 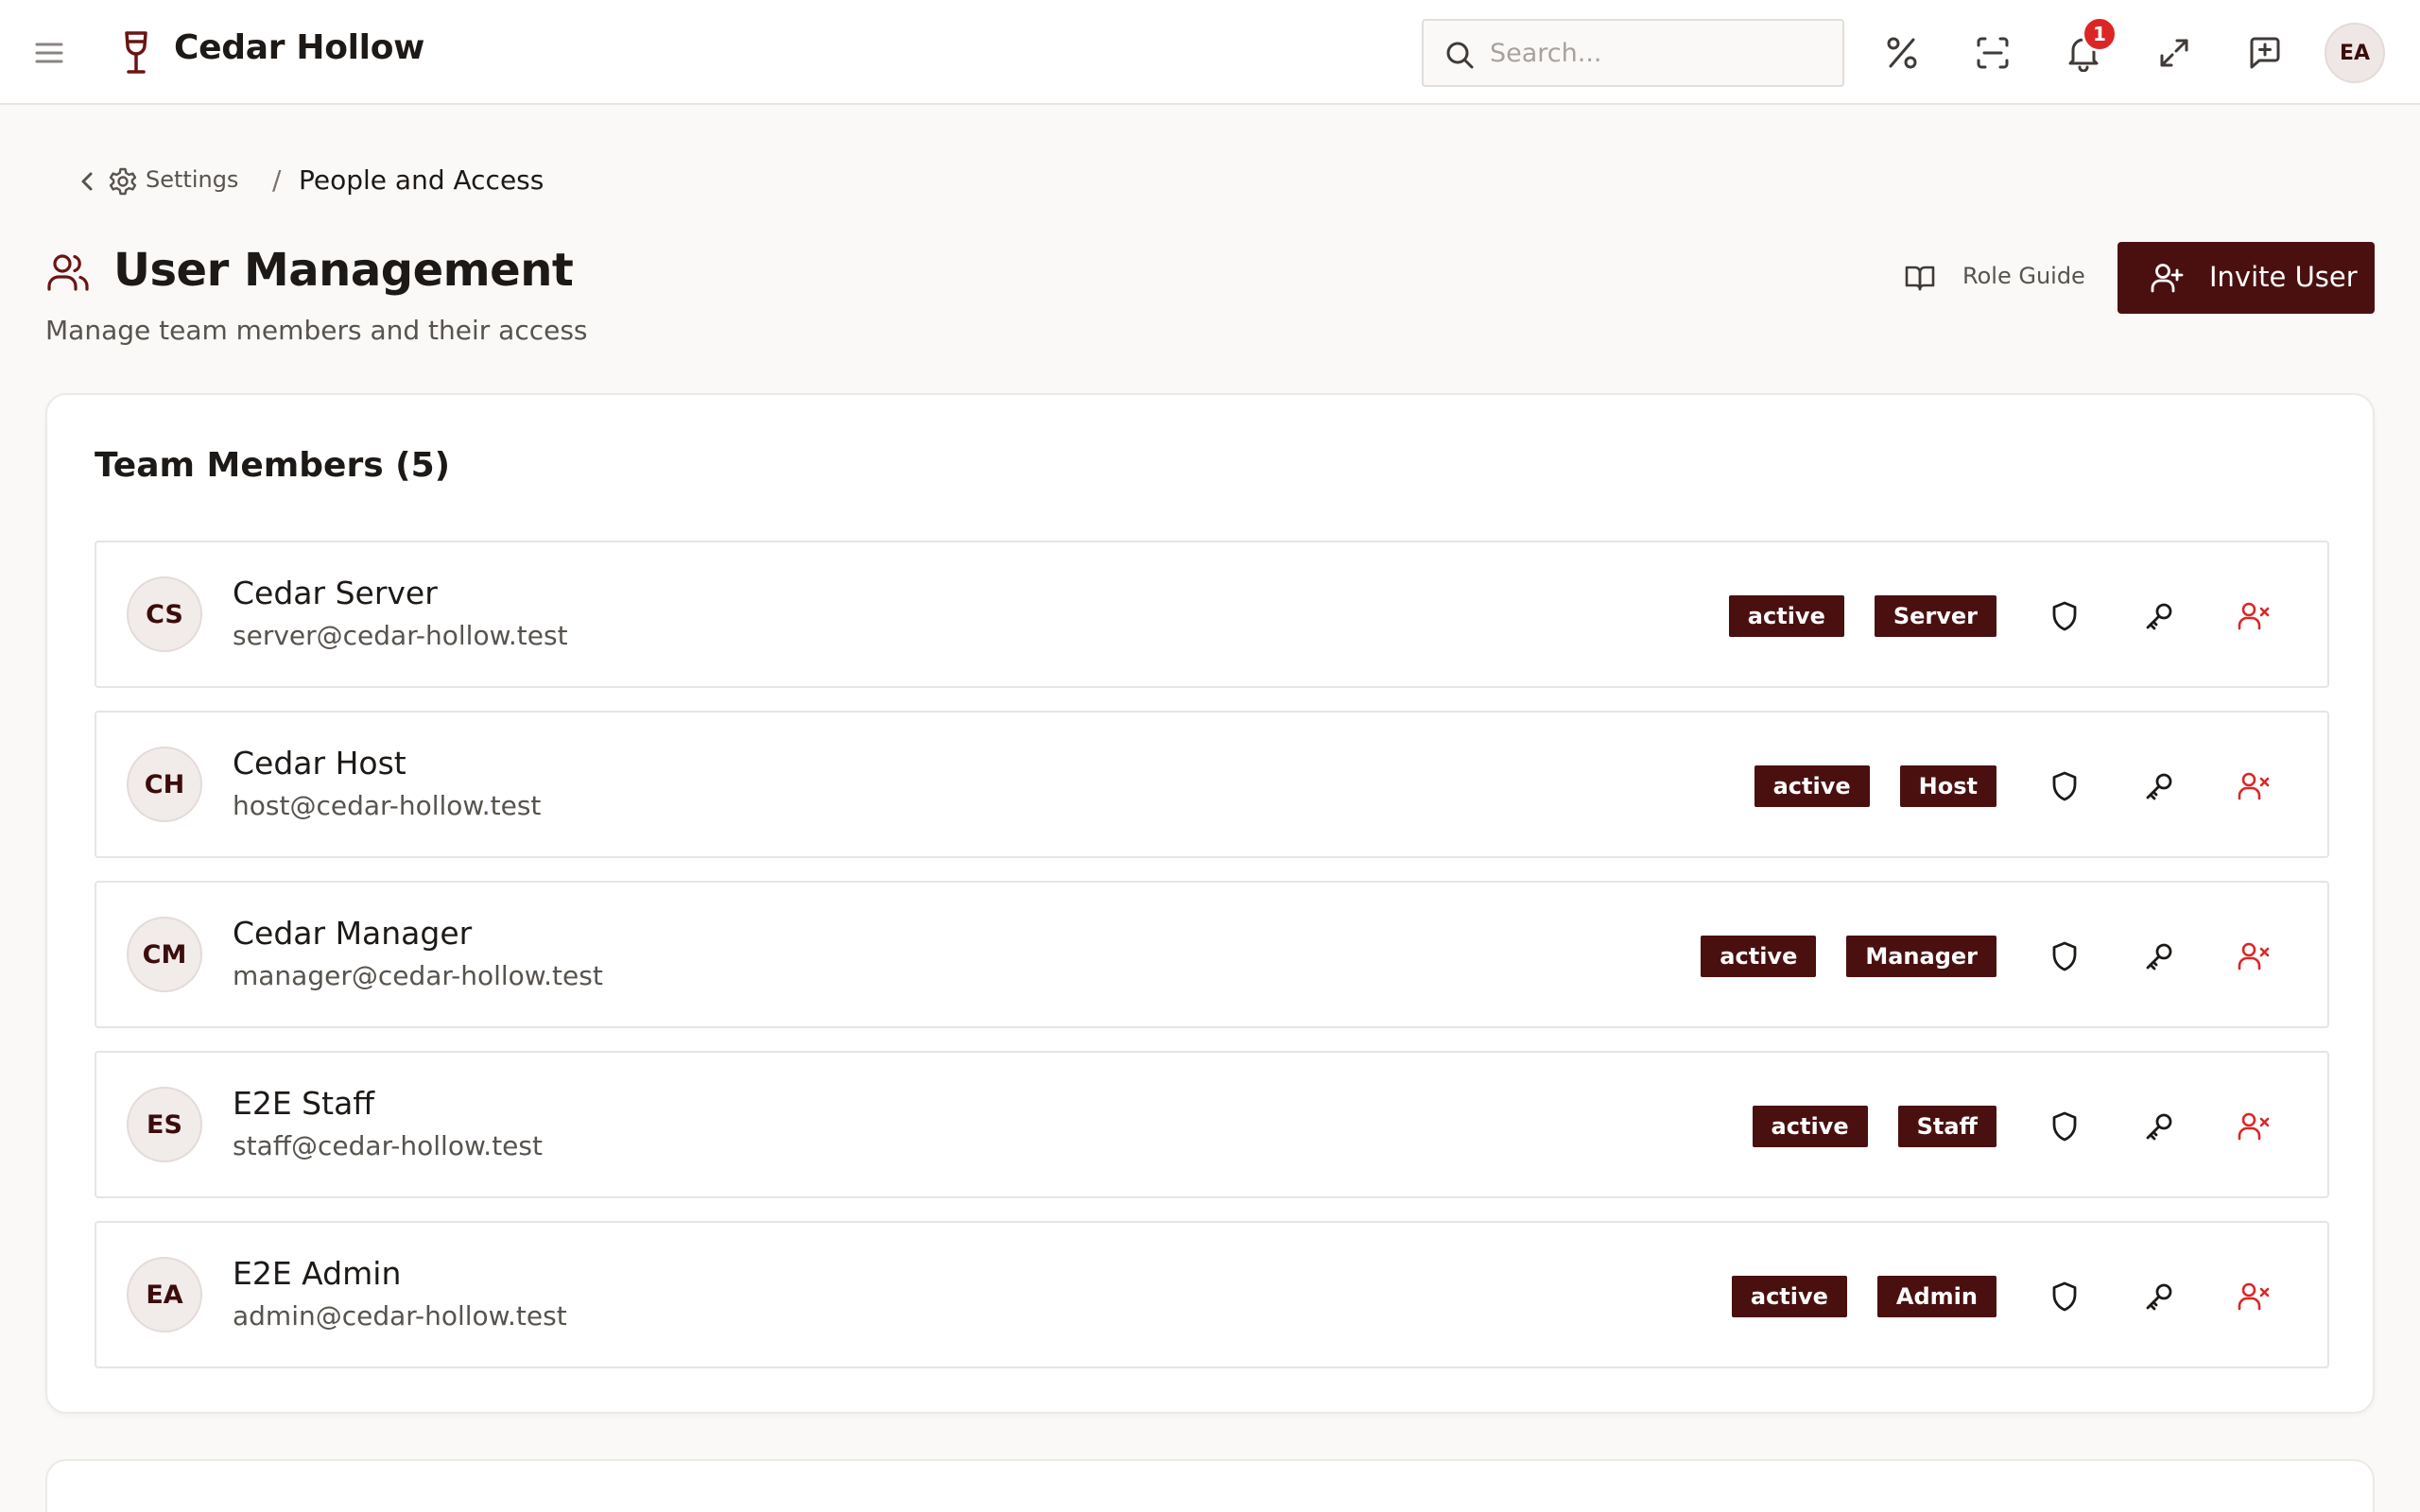 I want to click on member-name: Cedar Server, so click(x=335, y=593).